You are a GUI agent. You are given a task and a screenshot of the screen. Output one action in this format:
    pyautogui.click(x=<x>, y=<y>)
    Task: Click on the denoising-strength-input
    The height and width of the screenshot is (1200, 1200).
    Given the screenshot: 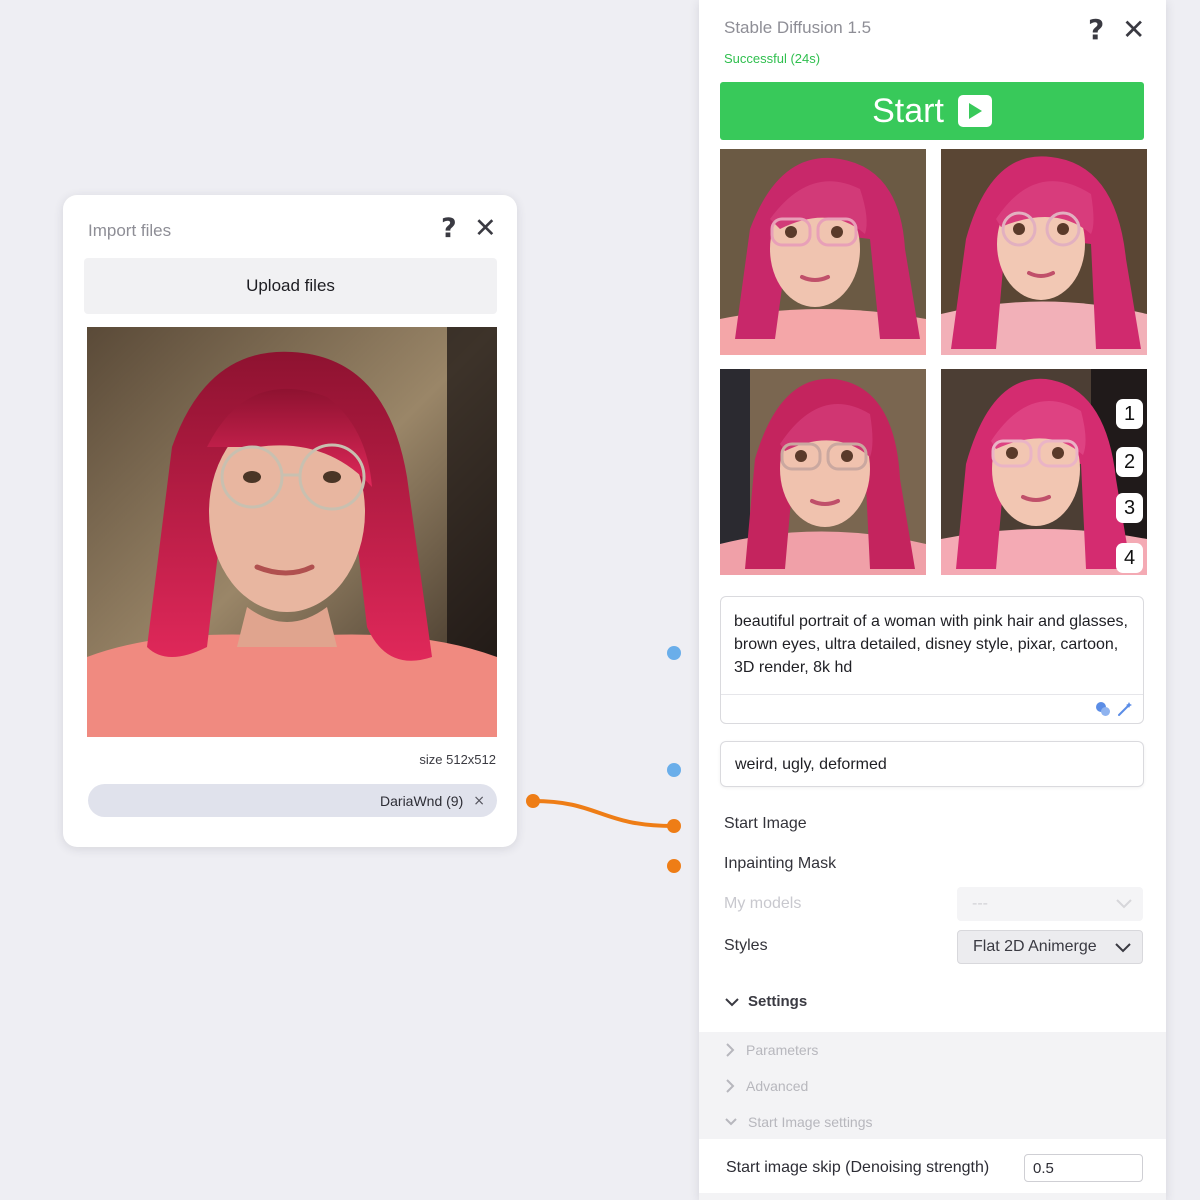 What is the action you would take?
    pyautogui.click(x=1083, y=1168)
    